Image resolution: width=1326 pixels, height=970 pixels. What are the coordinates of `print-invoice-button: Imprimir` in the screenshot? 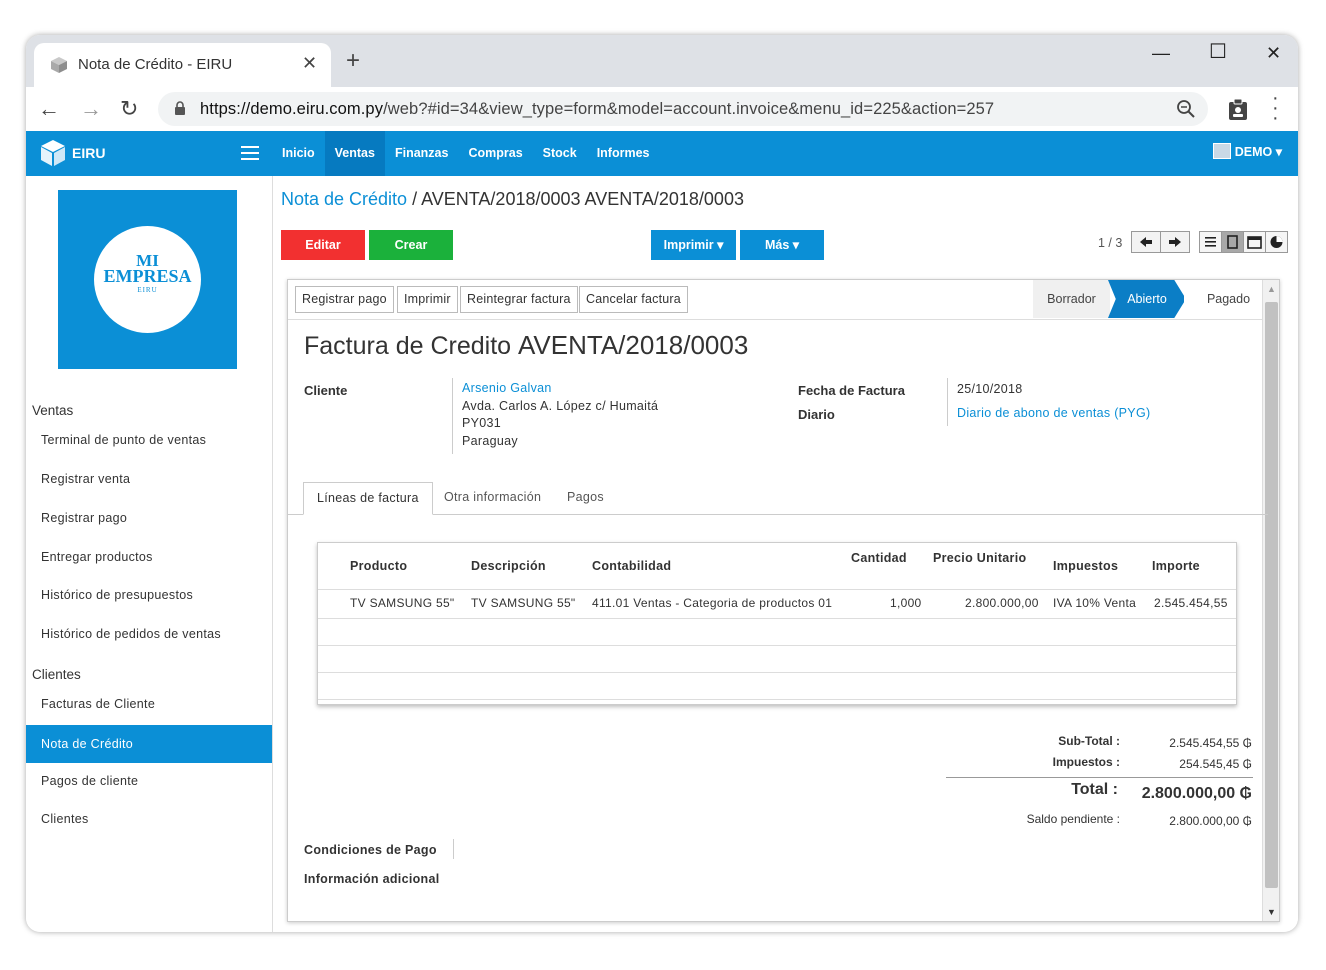 It's located at (427, 299).